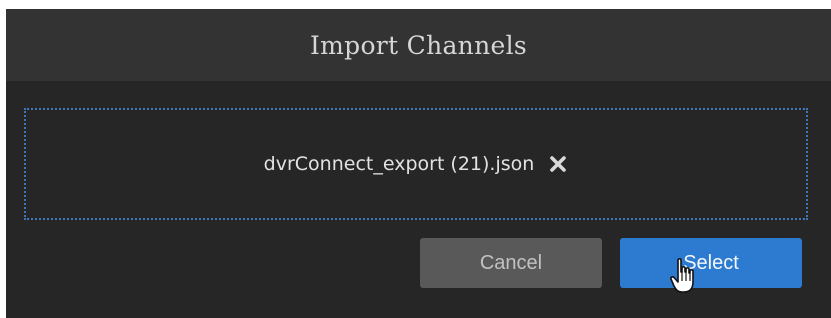  I want to click on close-x-icon, so click(558, 164).